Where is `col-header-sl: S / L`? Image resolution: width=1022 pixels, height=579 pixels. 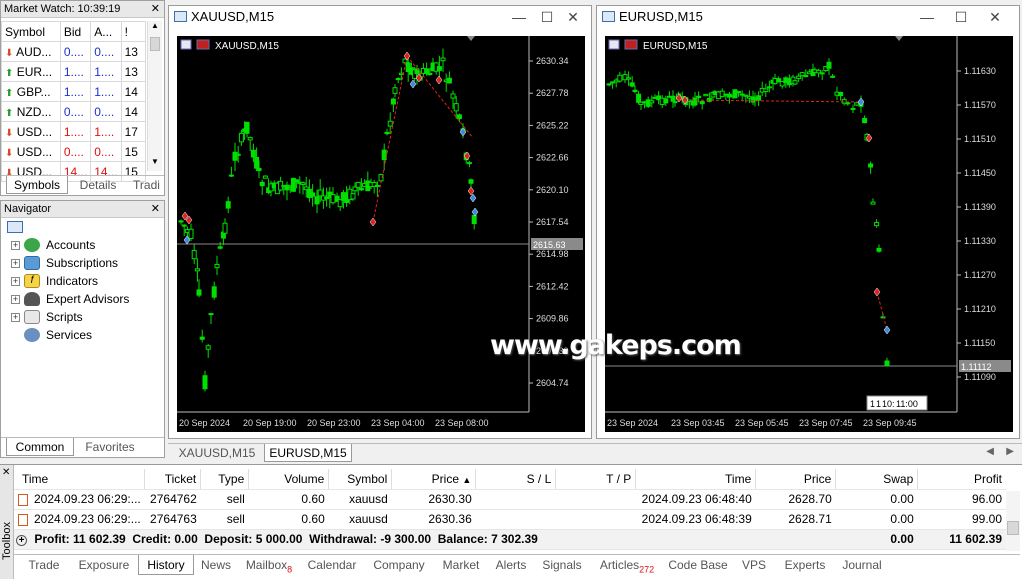
col-header-sl: S / L is located at coordinates (516, 479).